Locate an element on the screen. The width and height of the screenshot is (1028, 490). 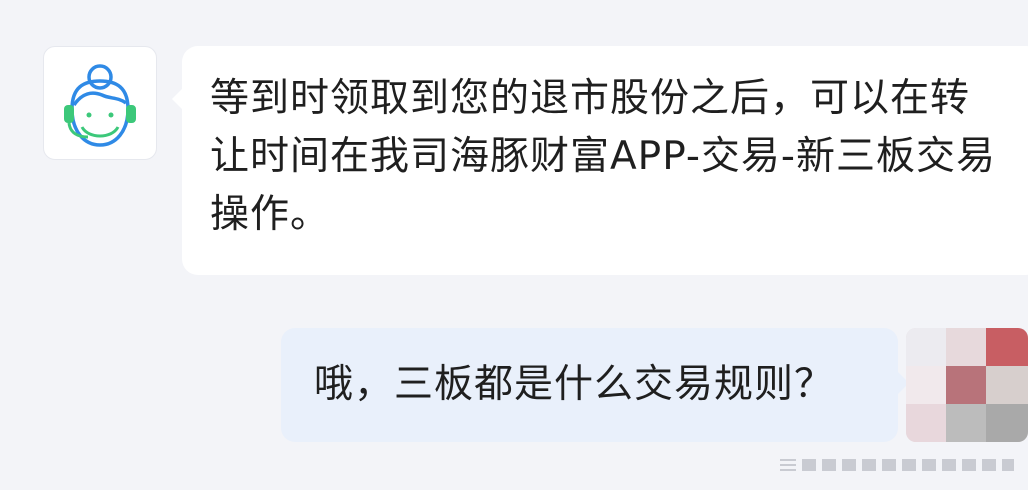
agent-avatar is located at coordinates (100, 103).